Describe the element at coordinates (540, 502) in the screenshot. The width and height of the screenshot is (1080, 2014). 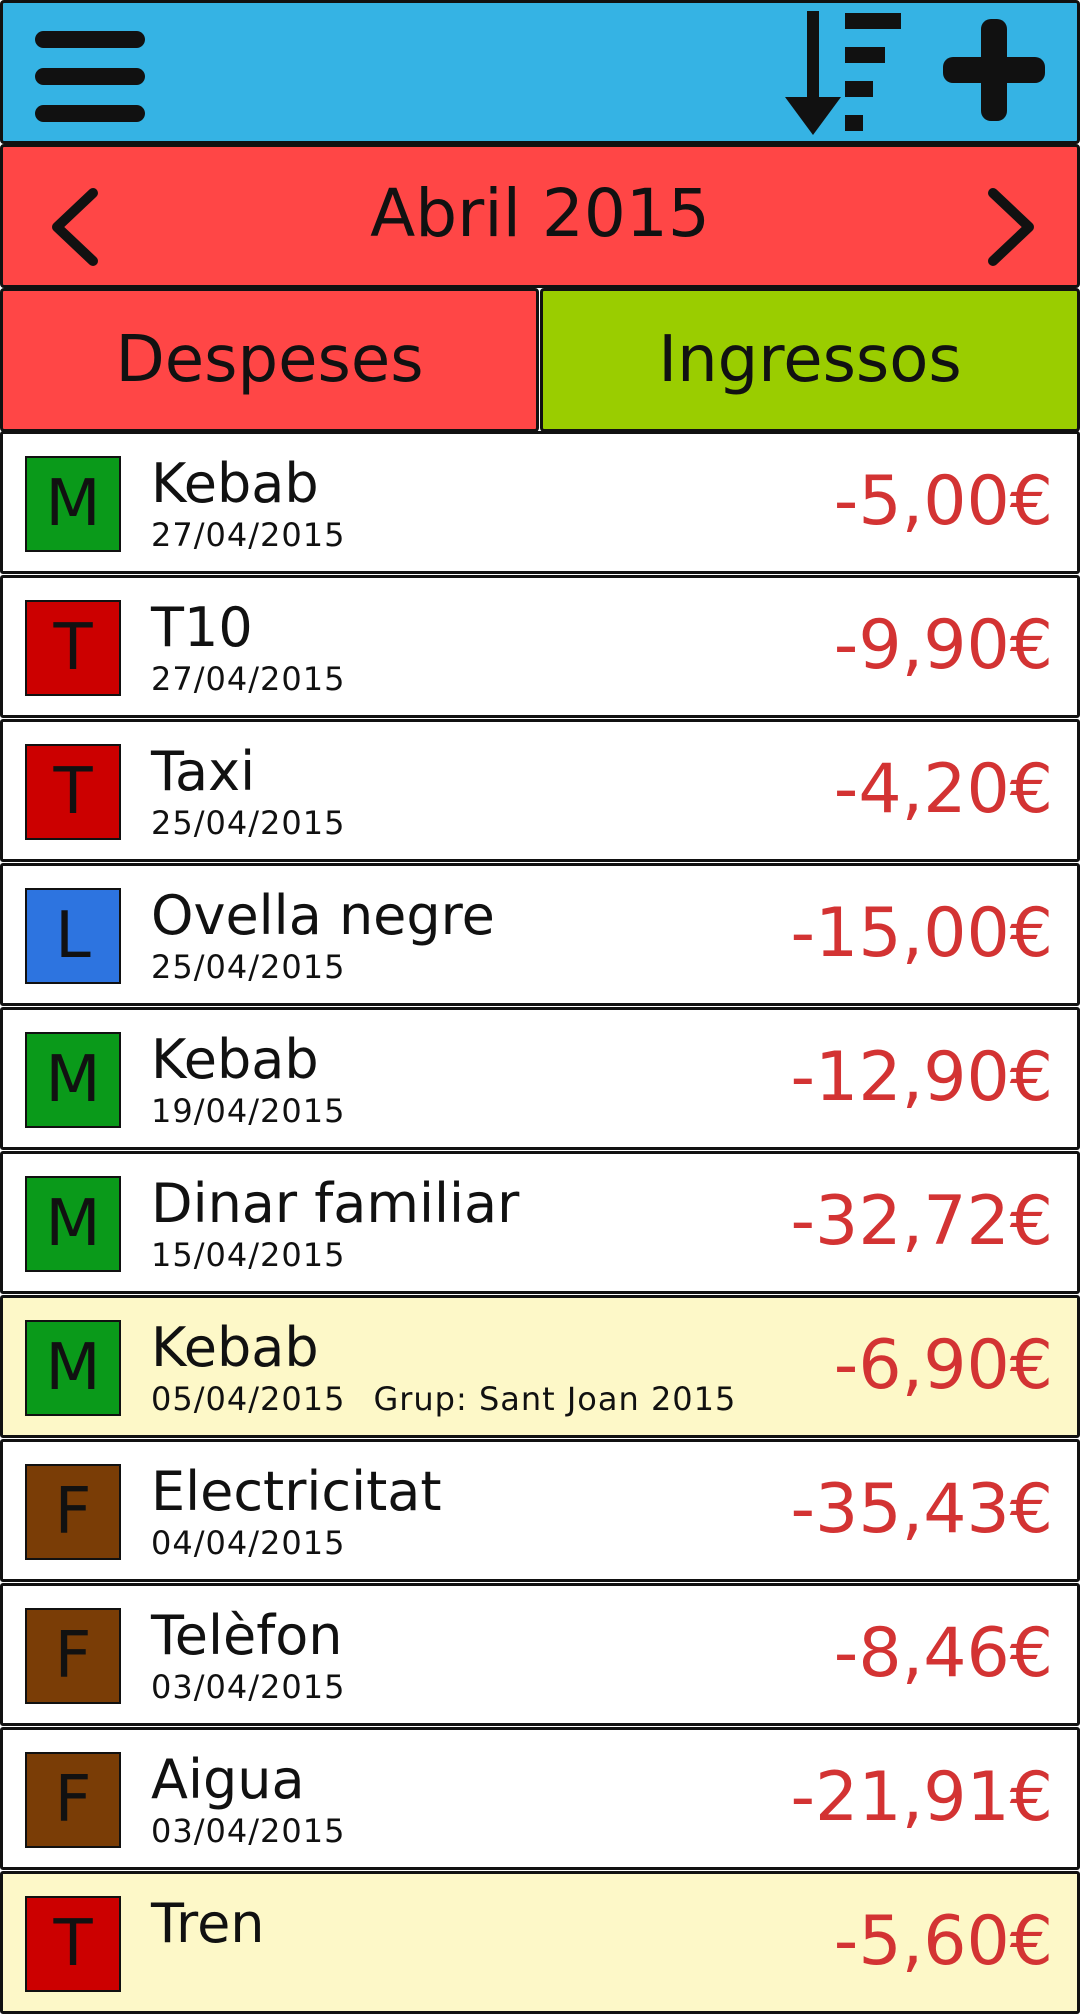
I see `transaction-row: M Kebab 27/04/2015 -5,00€` at that location.